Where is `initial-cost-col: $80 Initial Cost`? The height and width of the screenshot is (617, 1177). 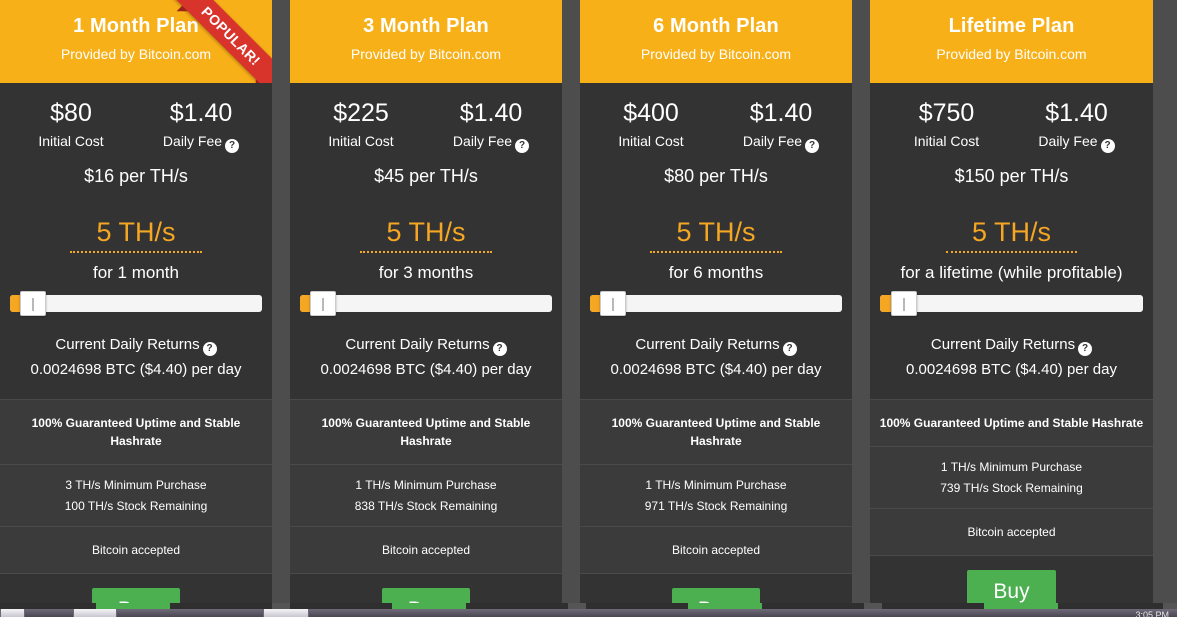 initial-cost-col: $80 Initial Cost is located at coordinates (71, 125).